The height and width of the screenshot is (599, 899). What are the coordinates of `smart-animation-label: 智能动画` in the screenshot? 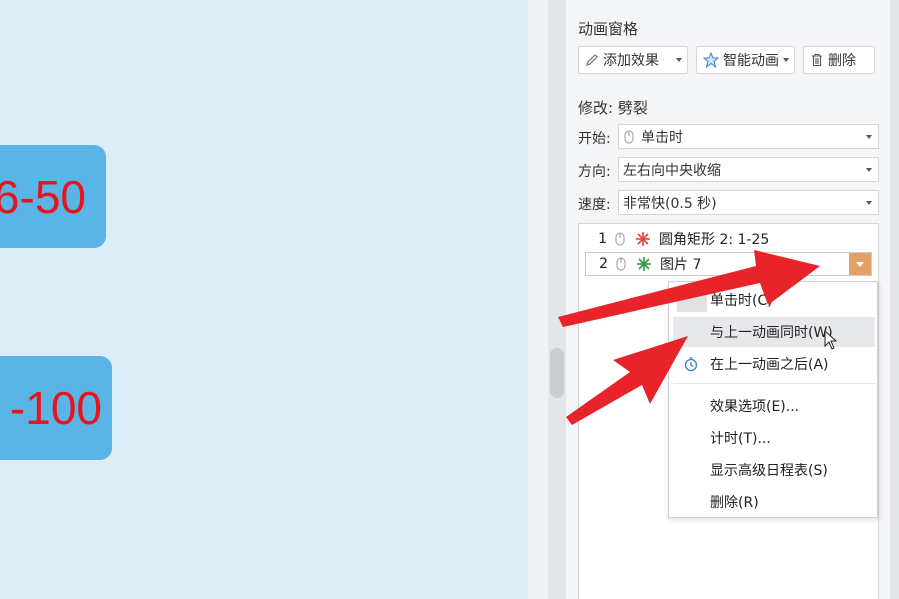 It's located at (751, 61).